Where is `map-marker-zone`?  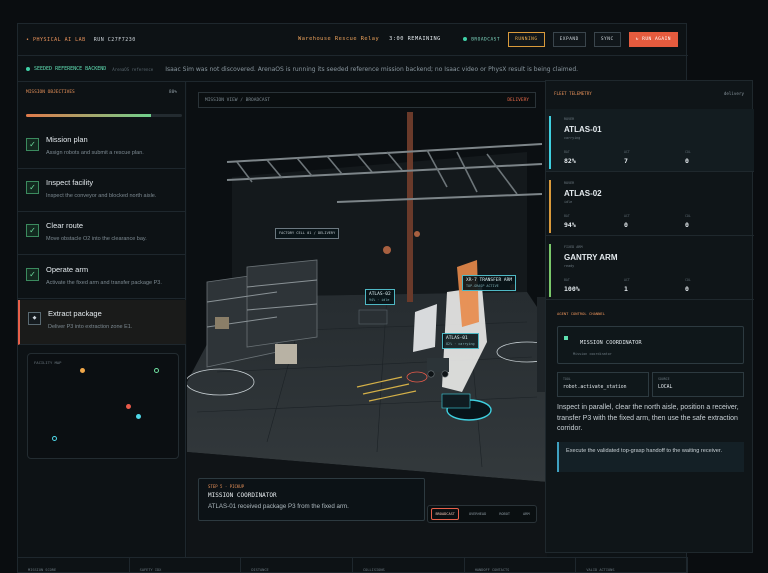 map-marker-zone is located at coordinates (156, 370).